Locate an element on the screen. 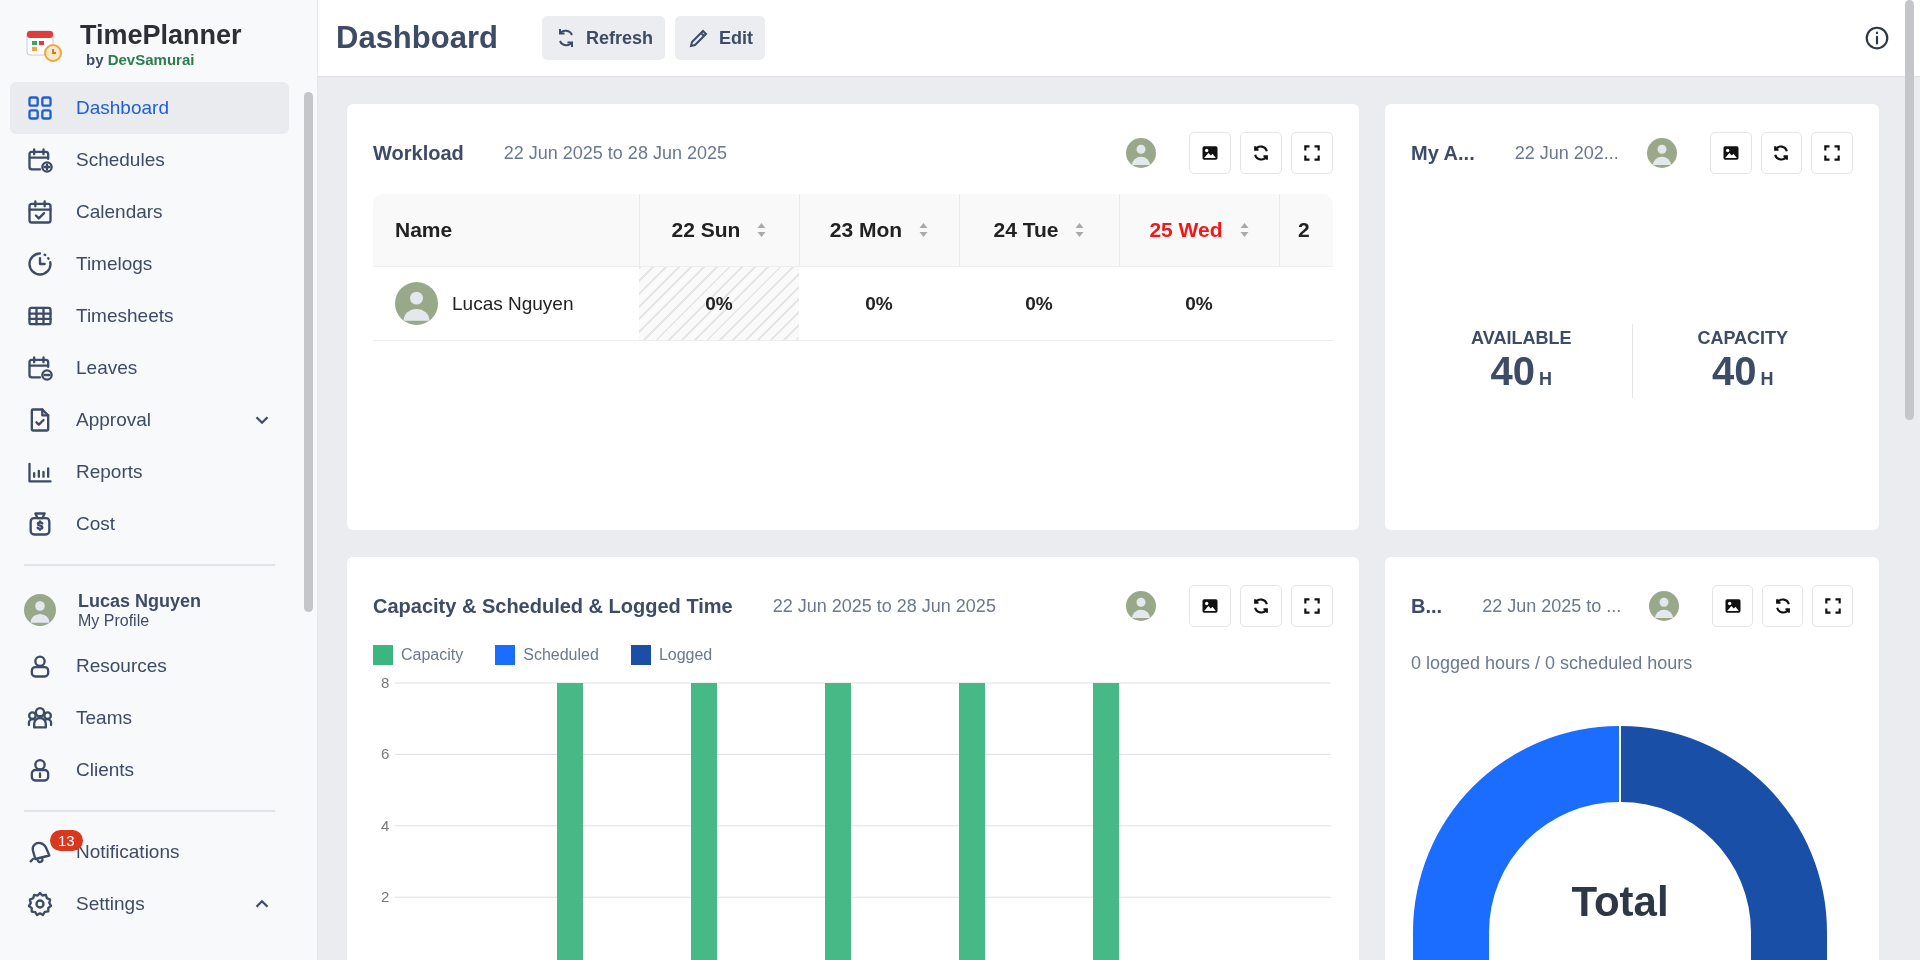  sidebar-item: Timesheets is located at coordinates (149, 316).